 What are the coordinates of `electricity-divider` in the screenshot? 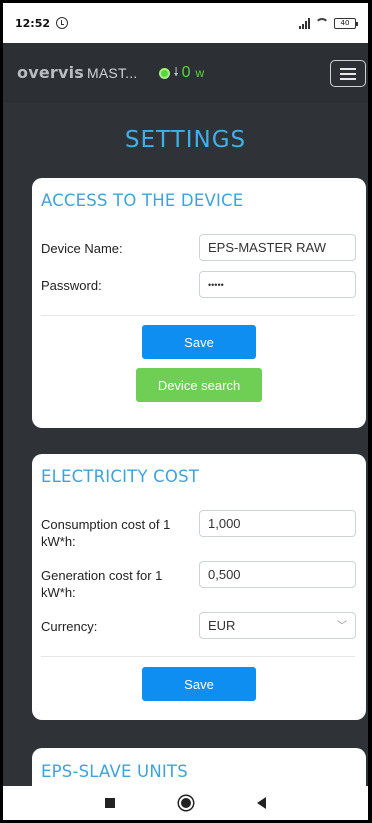 It's located at (198, 656).